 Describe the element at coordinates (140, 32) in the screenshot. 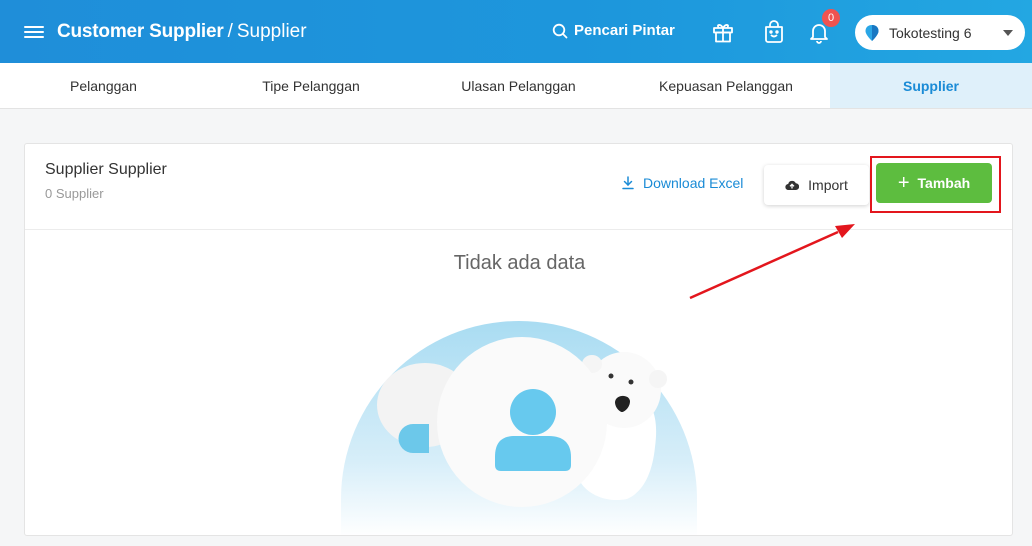

I see `breadcrumb-title: Customer Supplier` at that location.